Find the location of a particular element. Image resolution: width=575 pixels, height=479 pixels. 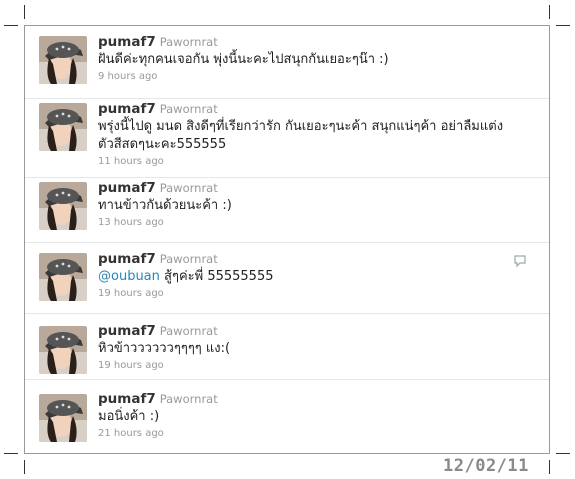

crop-mark-top-right-h is located at coordinates (563, 25).